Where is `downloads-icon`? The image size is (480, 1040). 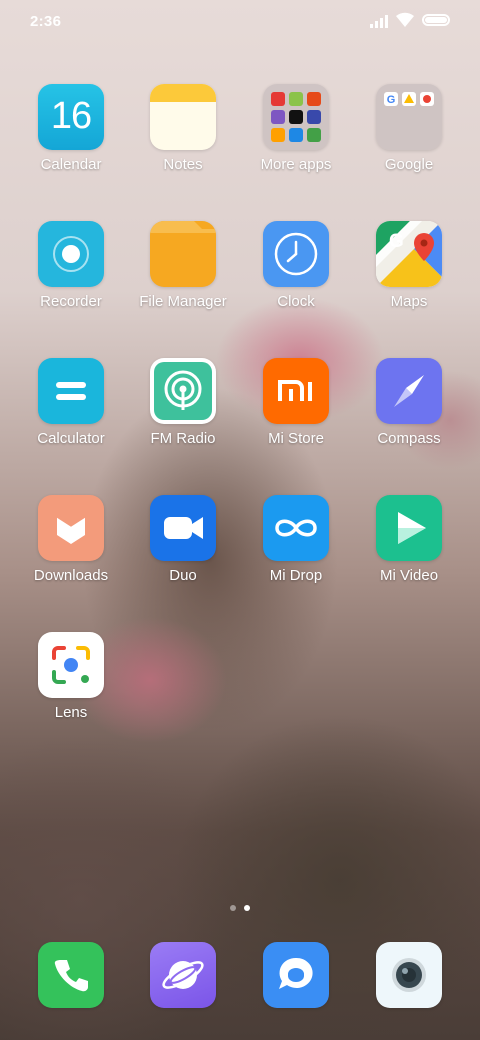
downloads-icon is located at coordinates (71, 528).